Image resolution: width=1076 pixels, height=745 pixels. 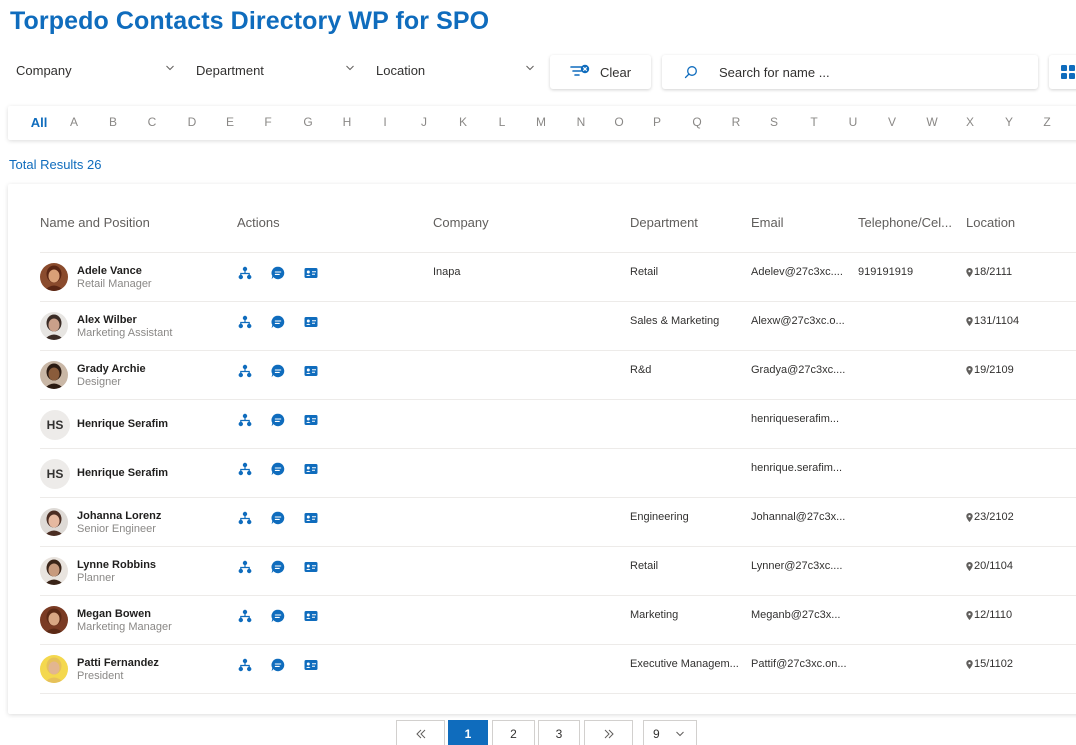 I want to click on alphabet-filter-n: N, so click(x=581, y=122).